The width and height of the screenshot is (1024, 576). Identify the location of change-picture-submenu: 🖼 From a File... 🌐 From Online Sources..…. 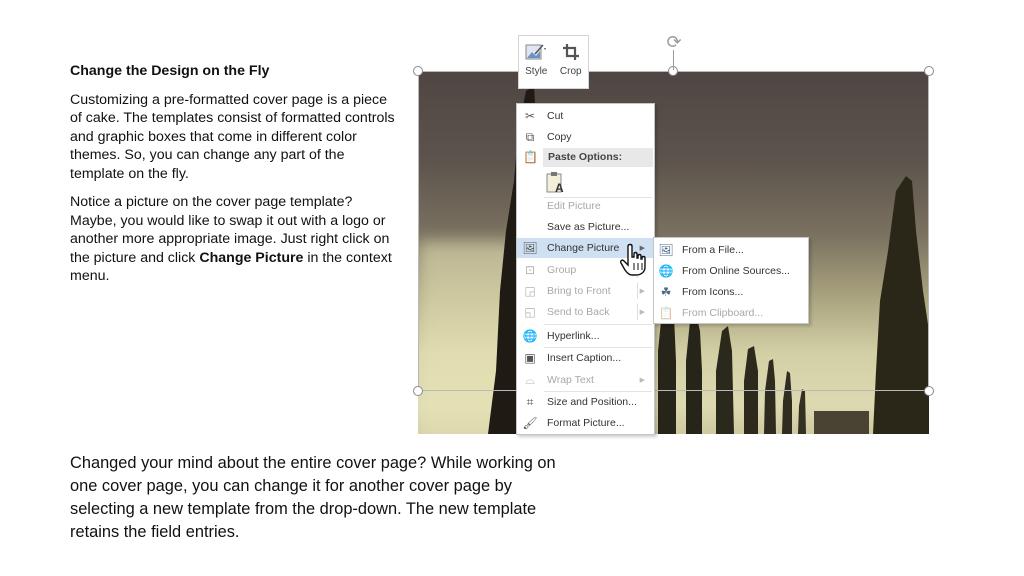
(731, 280).